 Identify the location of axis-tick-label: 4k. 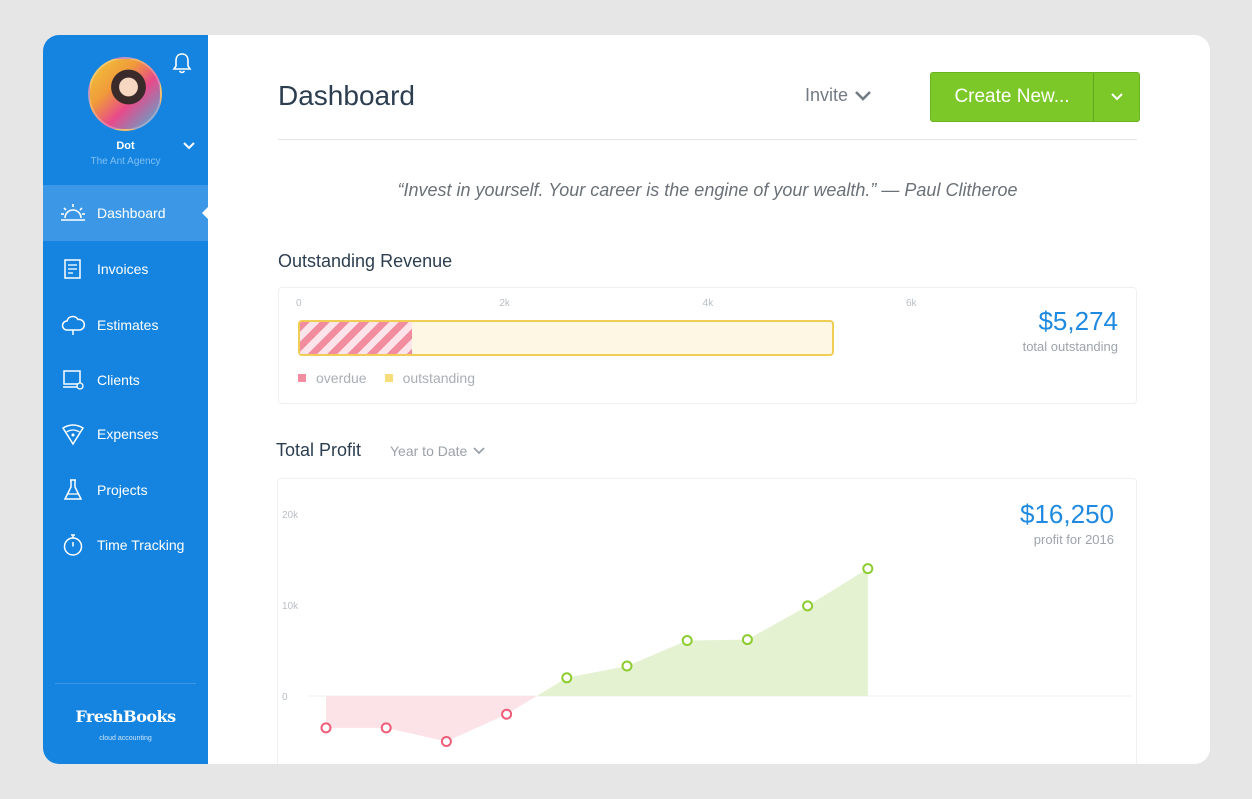
(708, 303).